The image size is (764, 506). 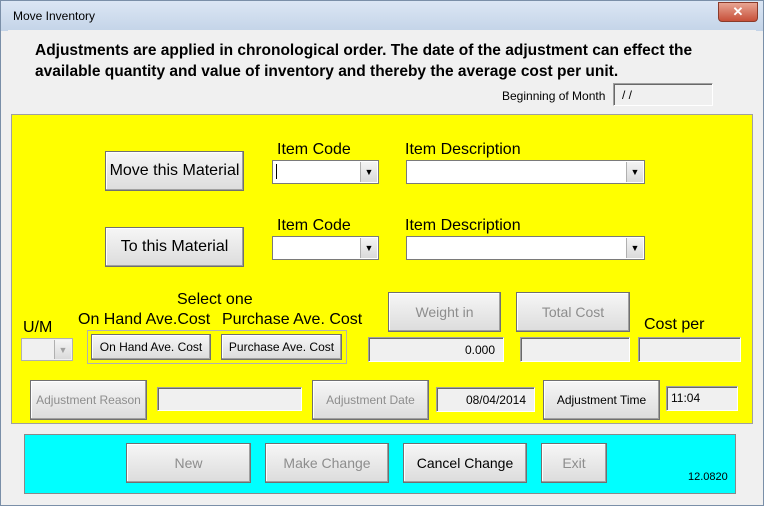 I want to click on text-caret, so click(x=276, y=171).